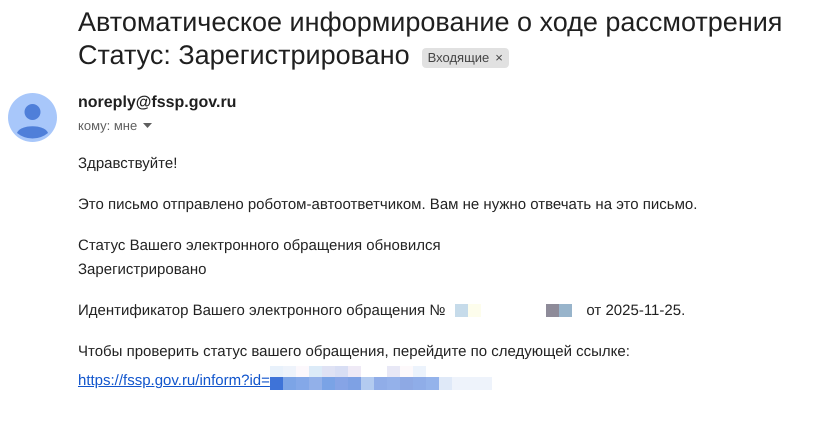 This screenshot has height=442, width=819. Describe the element at coordinates (262, 310) in the screenshot. I see `body-text: Идентификатор Вашего электронного обращения №` at that location.